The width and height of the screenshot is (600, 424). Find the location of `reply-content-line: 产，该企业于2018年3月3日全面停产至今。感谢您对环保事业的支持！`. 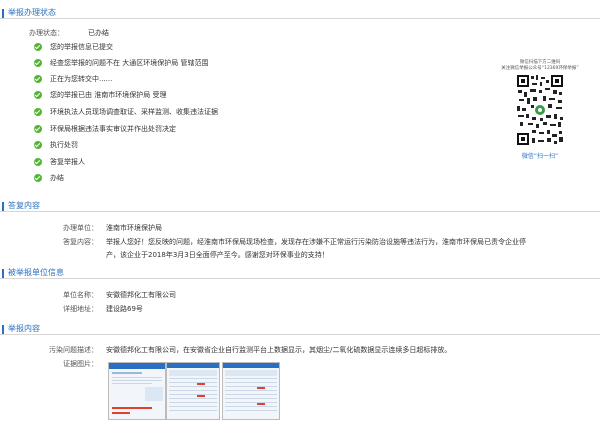

reply-content-line: 产，该企业于2018年3月3日全面停产至今。感谢您对环保事业的支持！ is located at coordinates (217, 255).